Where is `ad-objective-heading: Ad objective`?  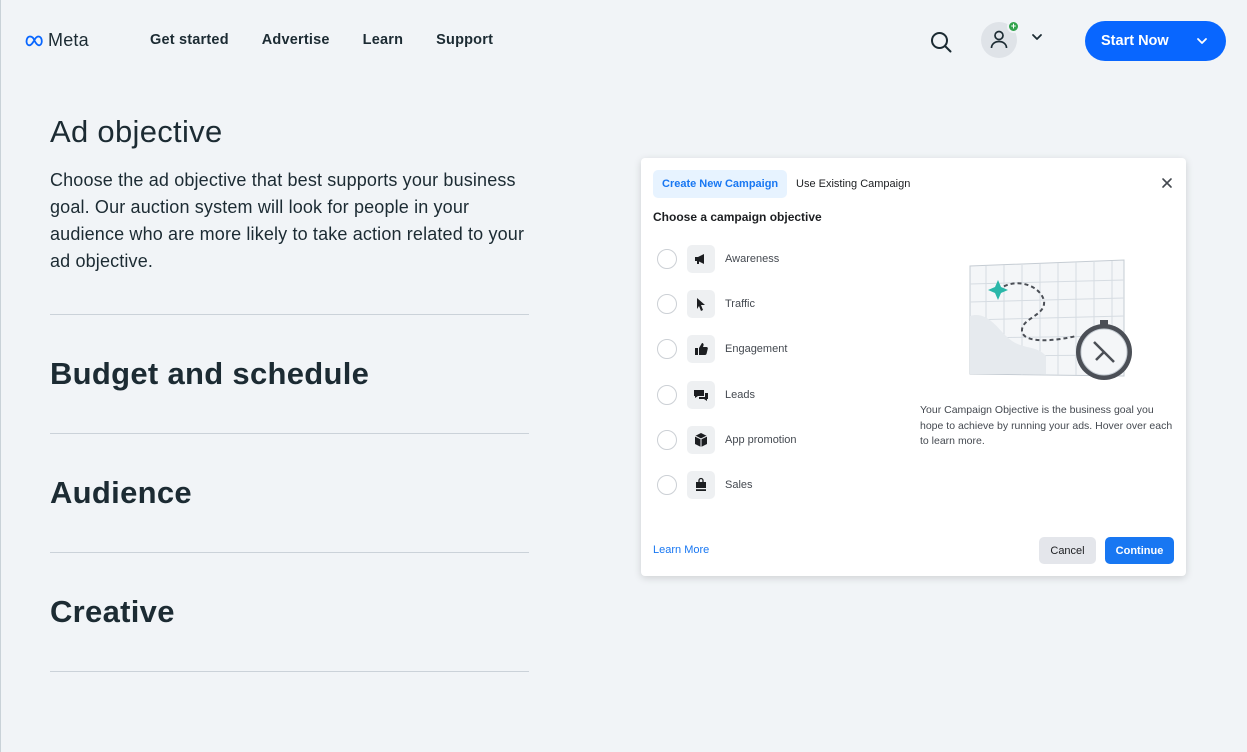
ad-objective-heading: Ad objective is located at coordinates (289, 132).